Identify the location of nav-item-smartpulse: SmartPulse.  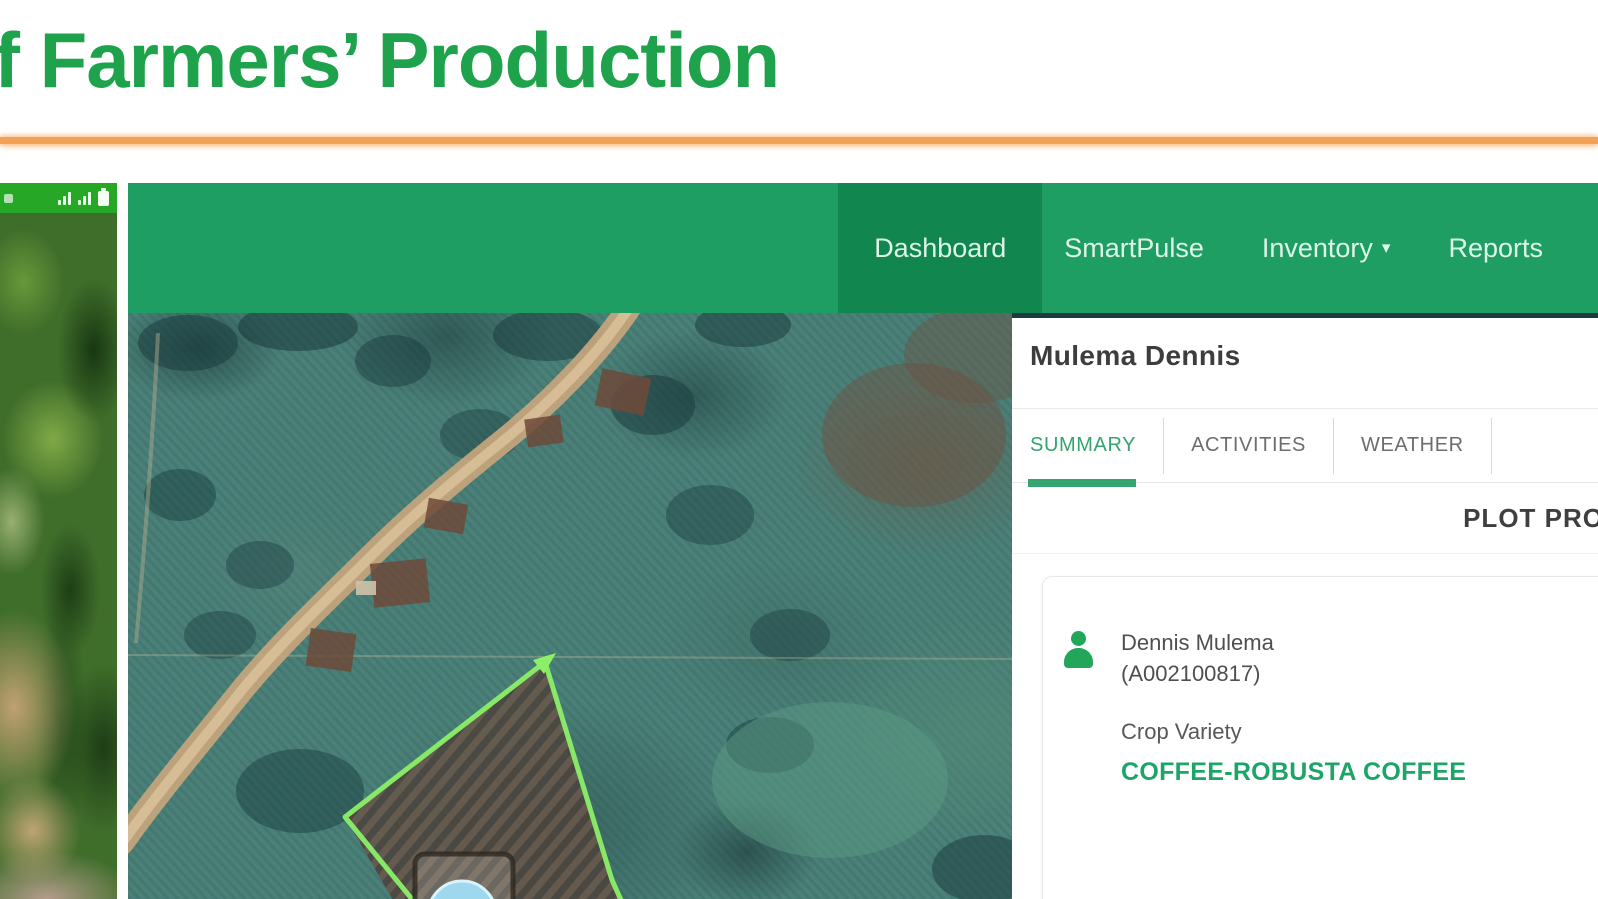
(1134, 248).